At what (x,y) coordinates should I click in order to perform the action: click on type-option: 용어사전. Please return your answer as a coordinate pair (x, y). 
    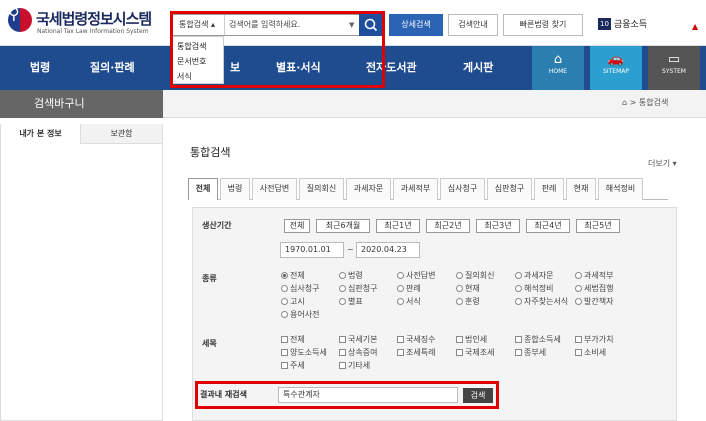
    Looking at the image, I should click on (300, 314).